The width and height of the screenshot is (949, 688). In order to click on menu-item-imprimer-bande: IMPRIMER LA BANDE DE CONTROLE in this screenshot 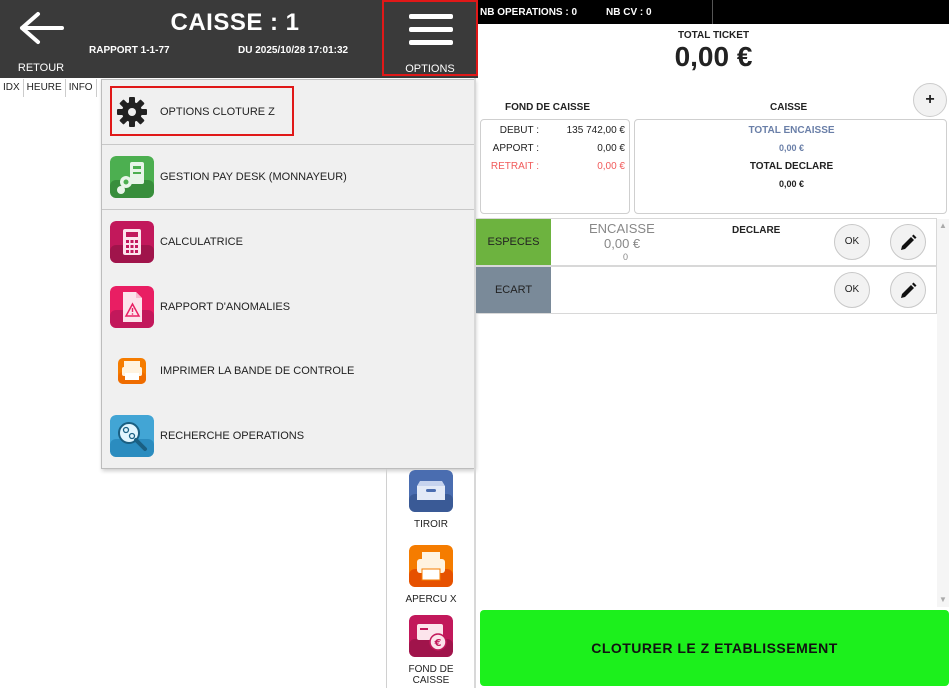, I will do `click(288, 371)`.